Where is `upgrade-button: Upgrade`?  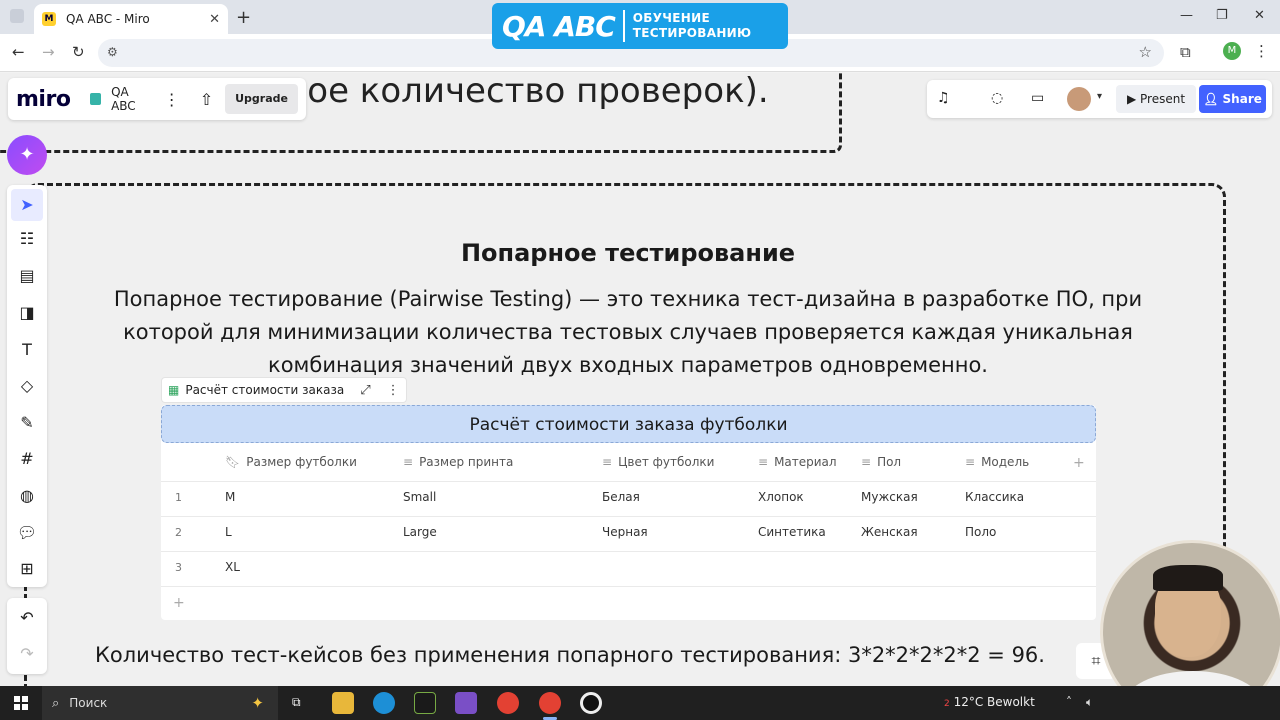
upgrade-button: Upgrade is located at coordinates (261, 99).